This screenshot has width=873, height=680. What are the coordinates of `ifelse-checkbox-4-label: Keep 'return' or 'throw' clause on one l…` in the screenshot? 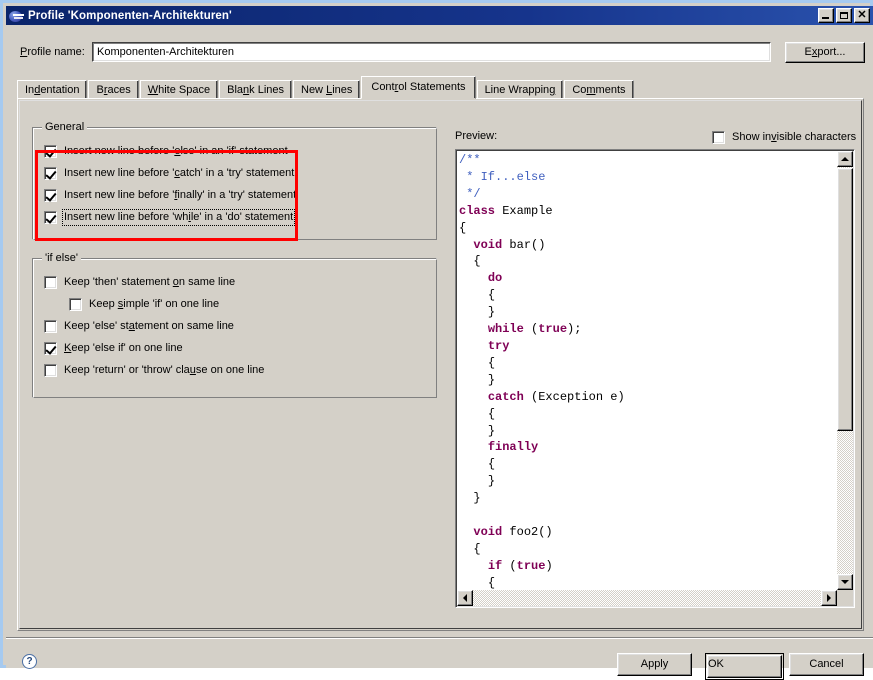 It's located at (164, 369).